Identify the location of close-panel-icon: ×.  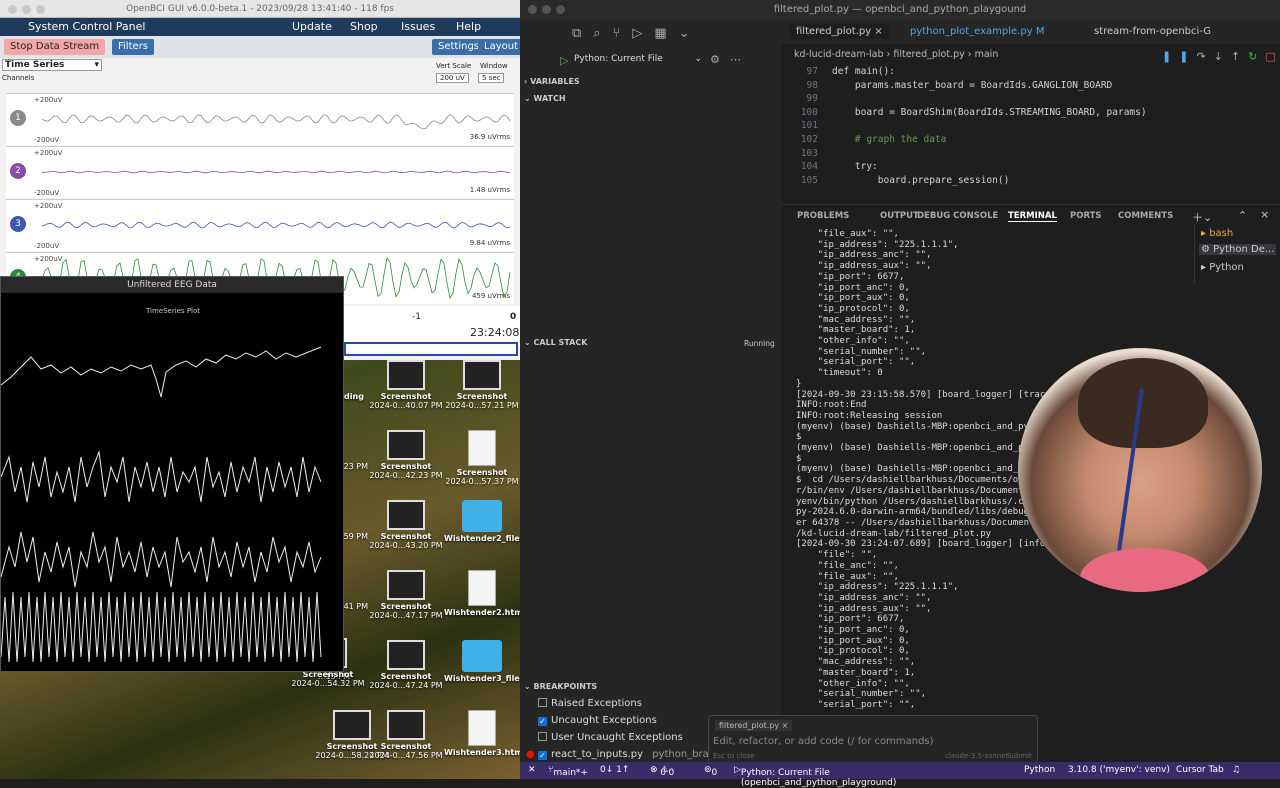
(1264, 214).